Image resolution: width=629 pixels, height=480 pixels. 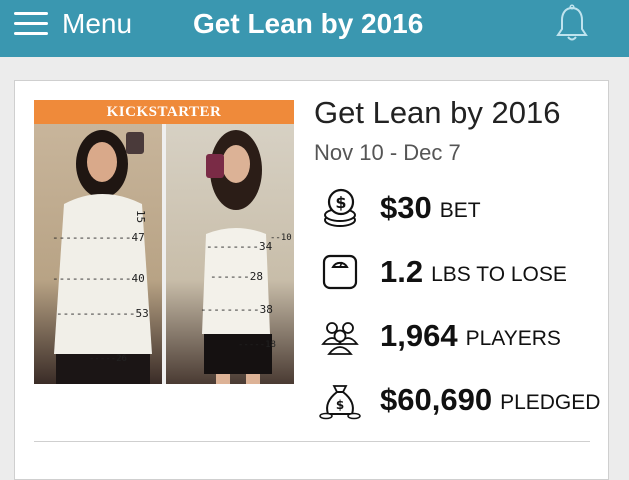 What do you see at coordinates (281, 238) in the screenshot?
I see `measurement-label: --10` at bounding box center [281, 238].